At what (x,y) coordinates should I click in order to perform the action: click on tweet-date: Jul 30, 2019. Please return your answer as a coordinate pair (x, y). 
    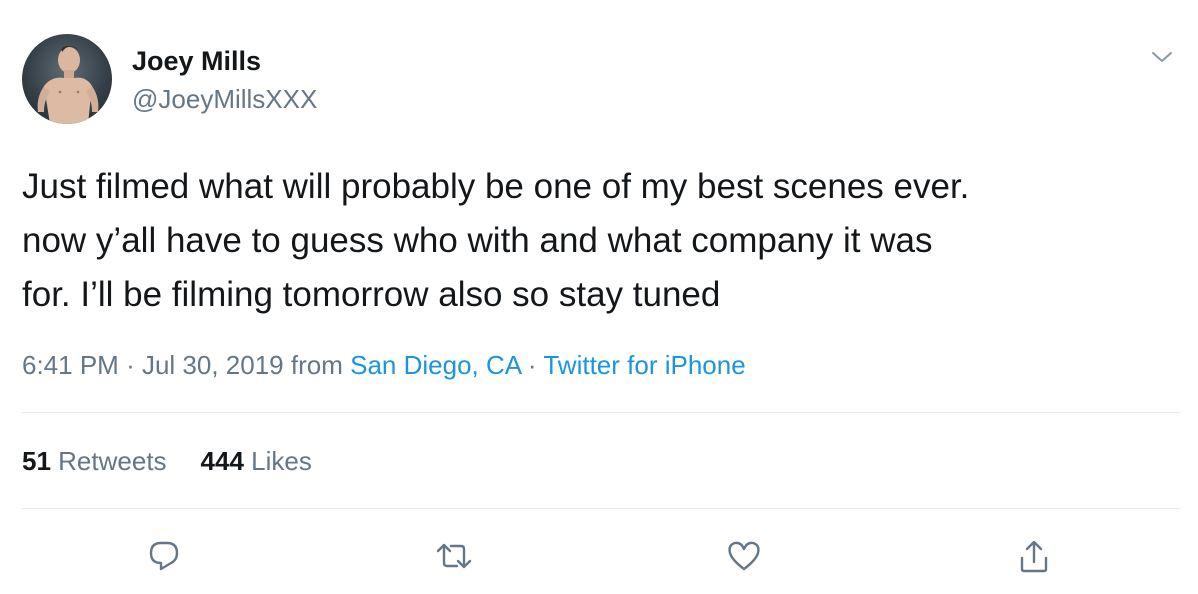
    Looking at the image, I should click on (213, 365).